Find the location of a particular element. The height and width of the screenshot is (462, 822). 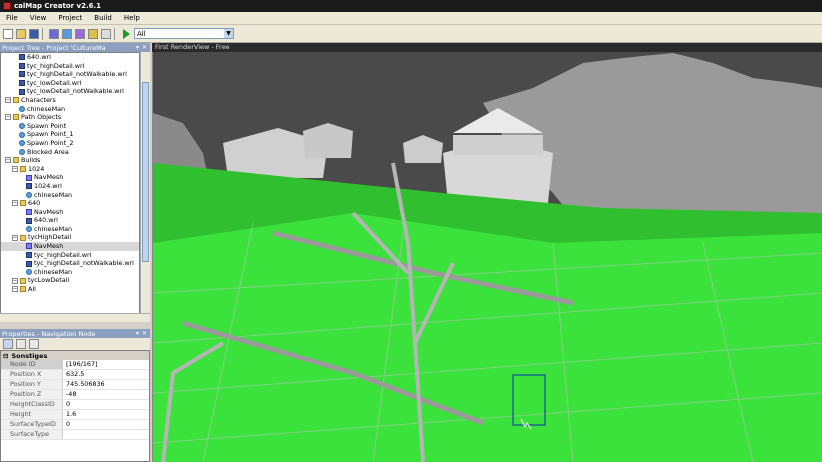

menu-view: View is located at coordinates (38, 18).